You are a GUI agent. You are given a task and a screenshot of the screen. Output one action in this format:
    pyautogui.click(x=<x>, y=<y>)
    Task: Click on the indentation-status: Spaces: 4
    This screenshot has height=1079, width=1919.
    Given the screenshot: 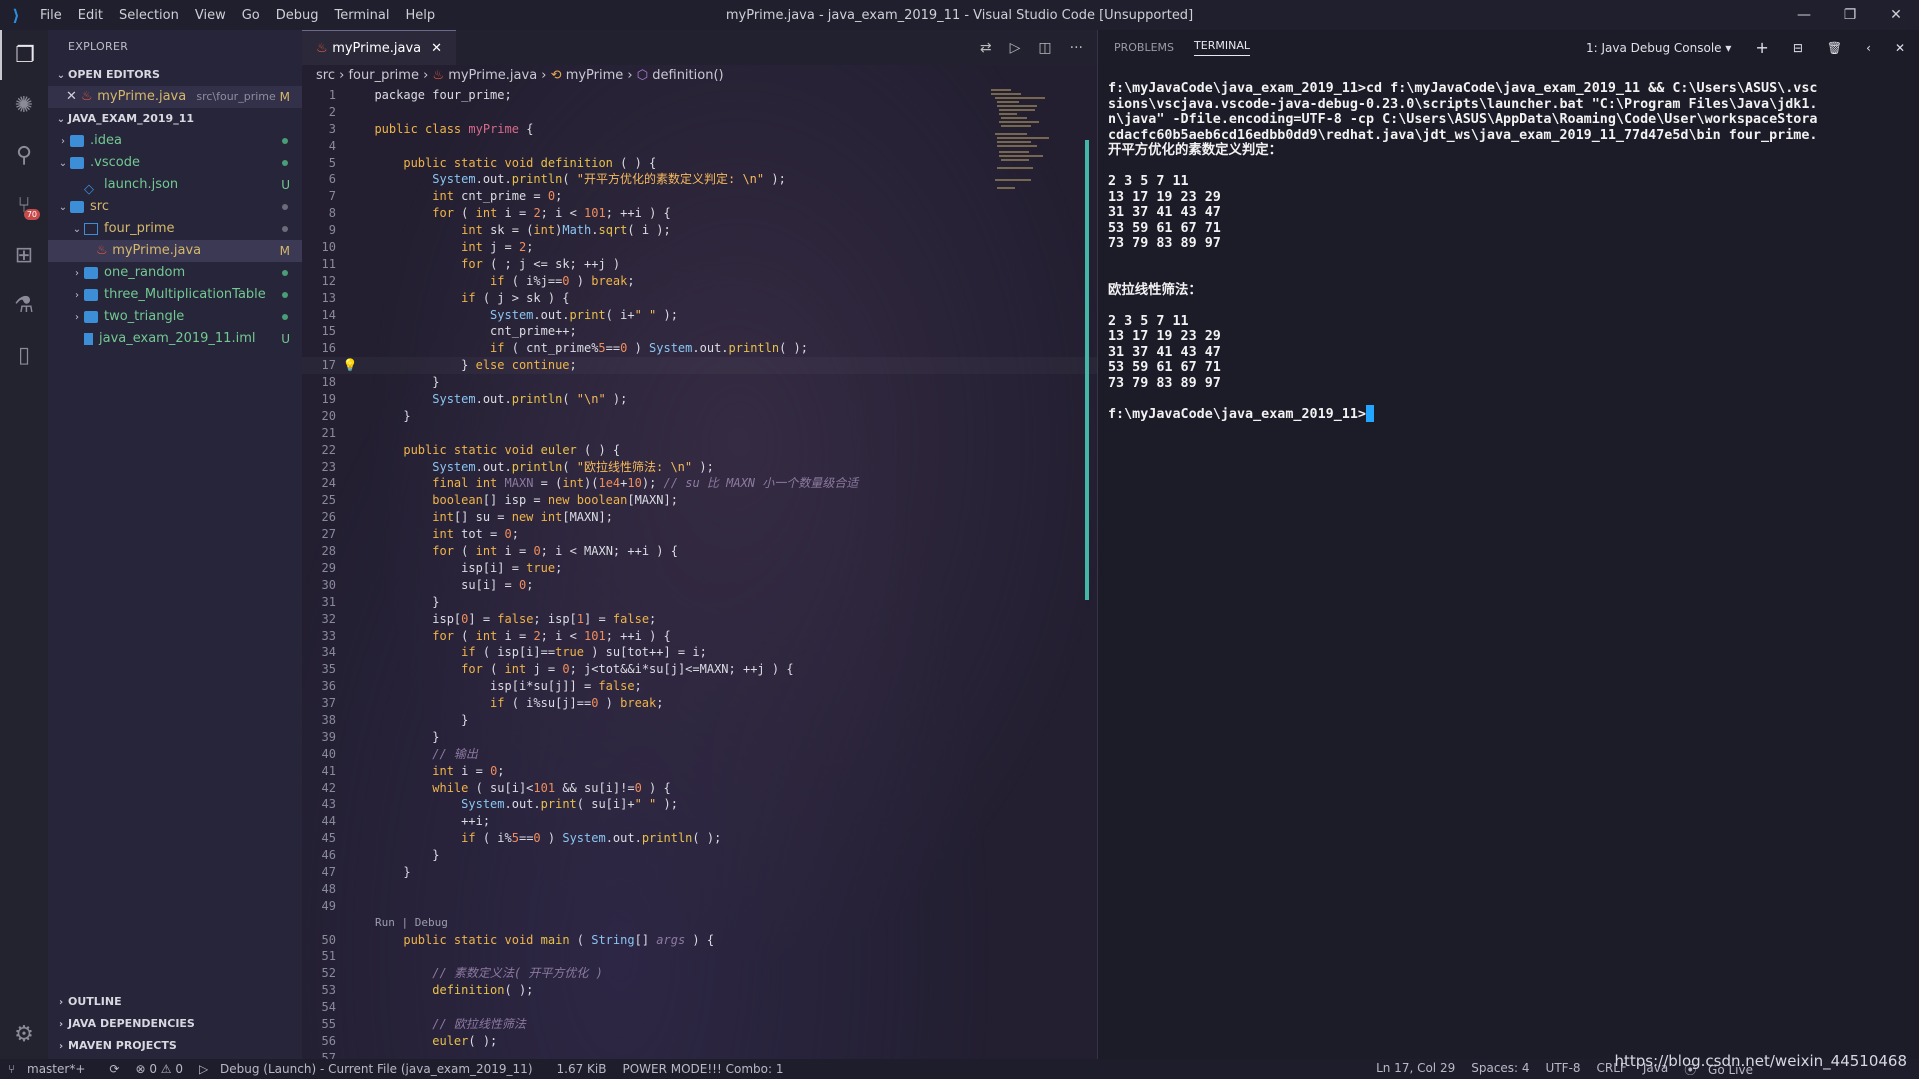 What is the action you would take?
    pyautogui.click(x=1500, y=1069)
    